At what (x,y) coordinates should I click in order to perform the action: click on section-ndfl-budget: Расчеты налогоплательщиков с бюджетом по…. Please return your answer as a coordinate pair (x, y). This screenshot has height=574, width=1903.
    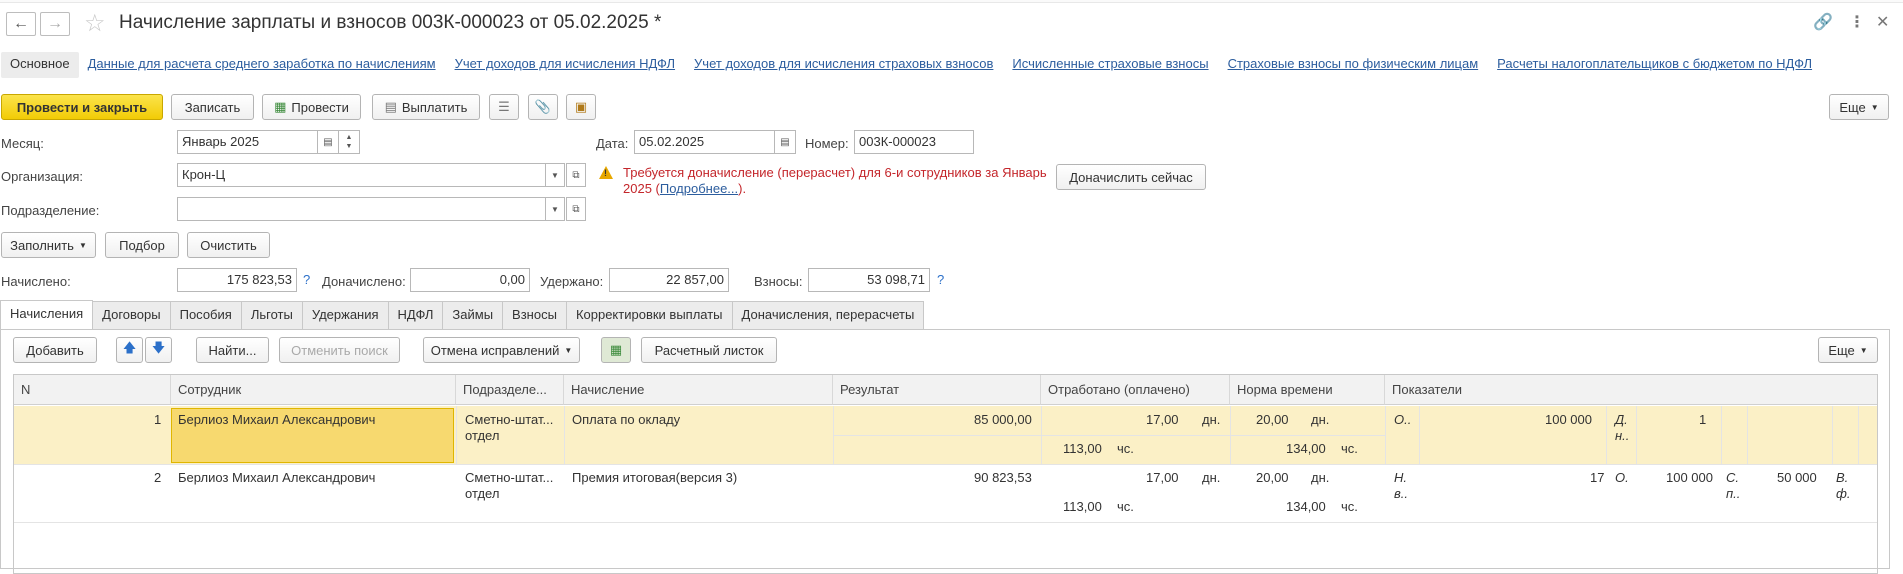
    Looking at the image, I should click on (1654, 65).